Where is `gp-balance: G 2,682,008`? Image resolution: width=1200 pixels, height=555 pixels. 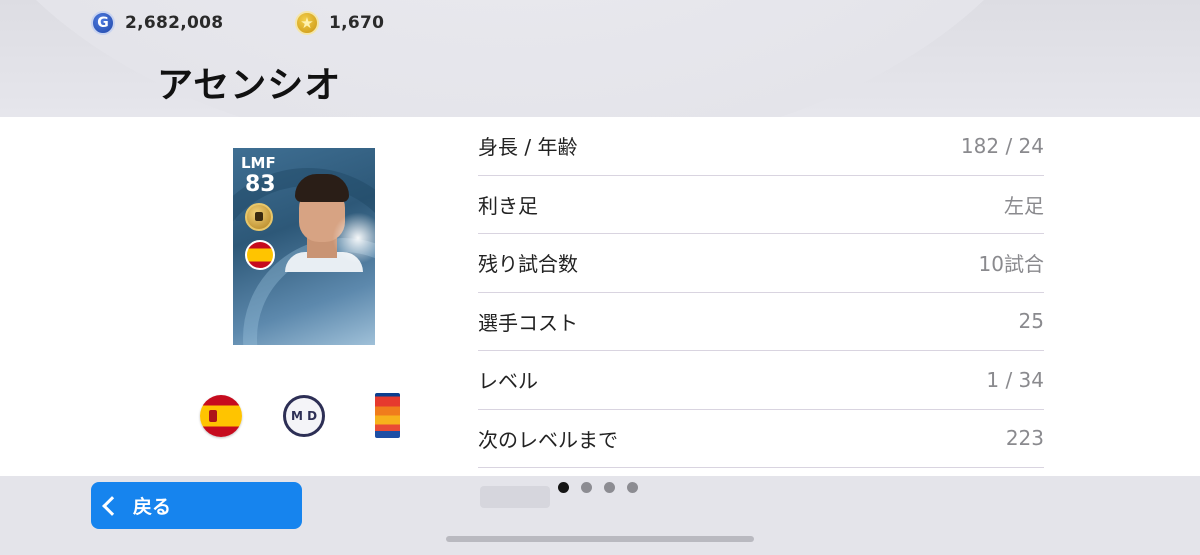
gp-balance: G 2,682,008 is located at coordinates (157, 23).